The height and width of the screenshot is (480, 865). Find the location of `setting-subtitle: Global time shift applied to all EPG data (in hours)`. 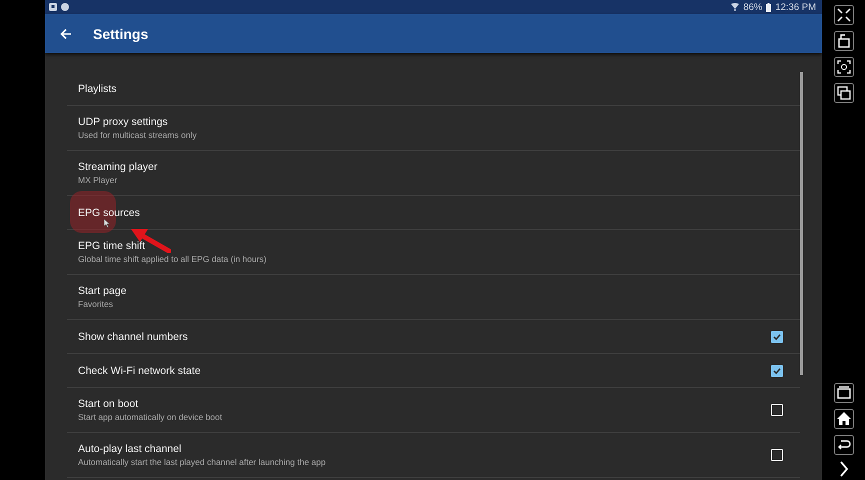

setting-subtitle: Global time shift applied to all EPG data (in hours) is located at coordinates (173, 259).